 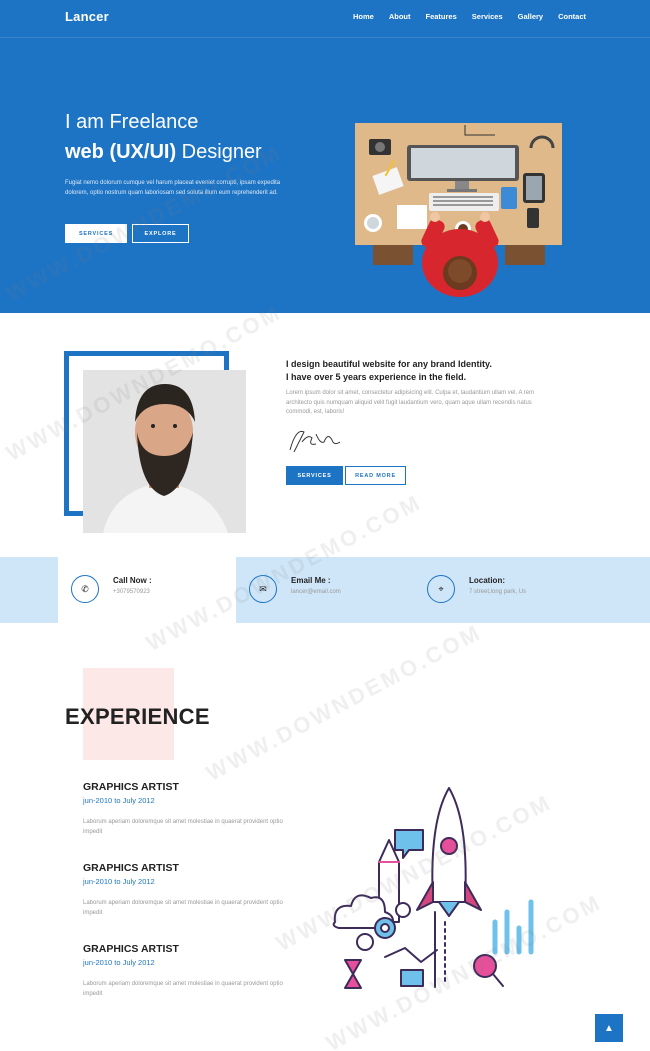 What do you see at coordinates (96, 233) in the screenshot?
I see `hero-services-button: Services` at bounding box center [96, 233].